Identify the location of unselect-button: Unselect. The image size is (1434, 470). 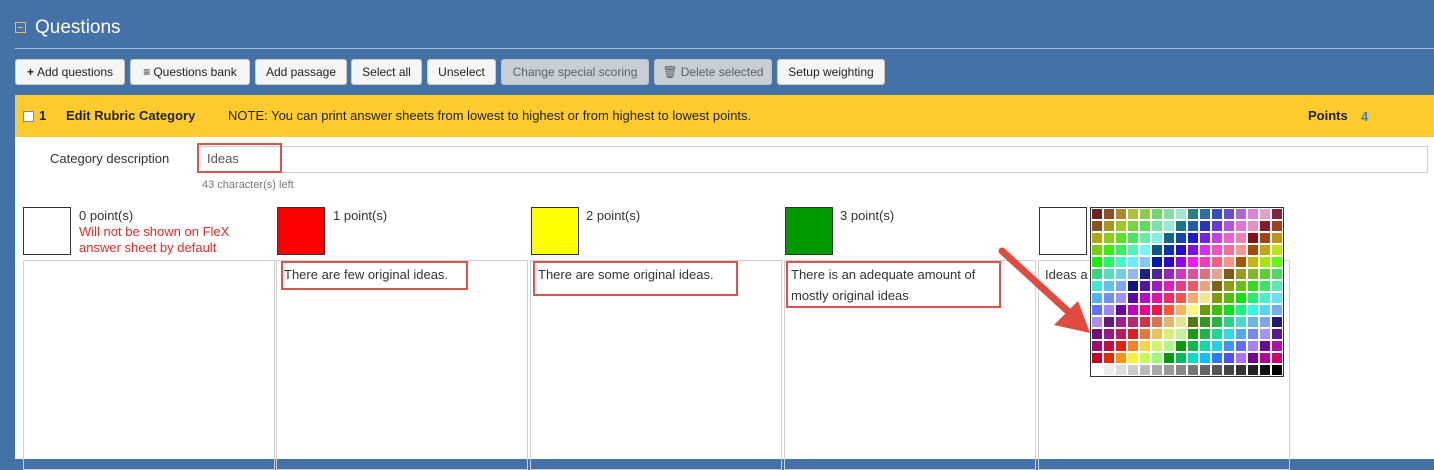
(461, 72).